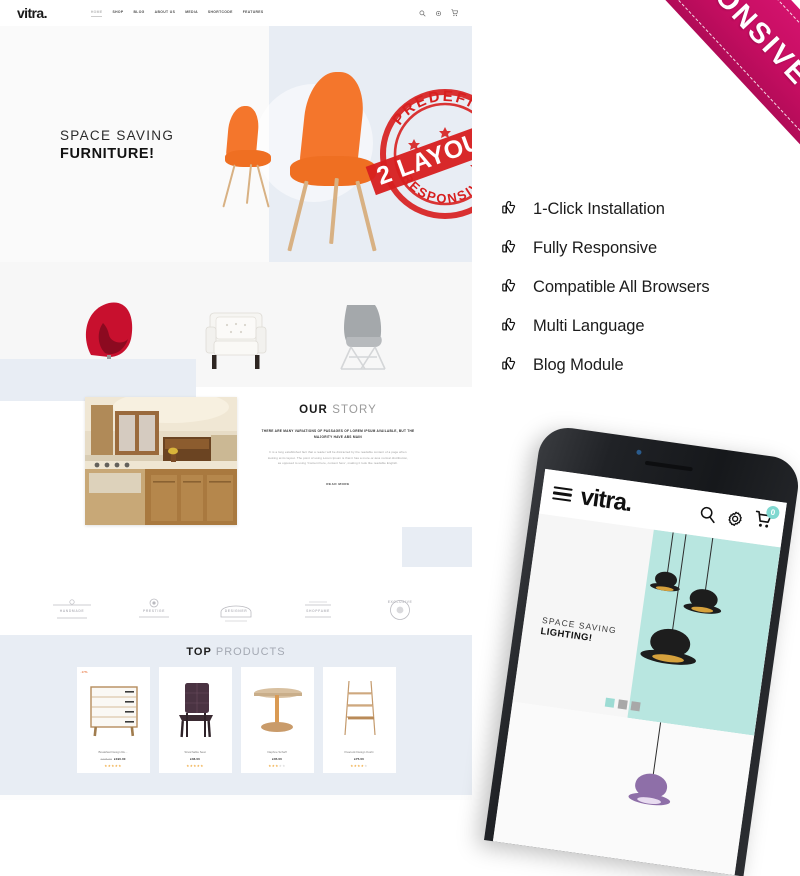 This screenshot has height=876, width=800. What do you see at coordinates (318, 611) in the screenshot?
I see `brand-logo-shopfame: SHOPFAME` at bounding box center [318, 611].